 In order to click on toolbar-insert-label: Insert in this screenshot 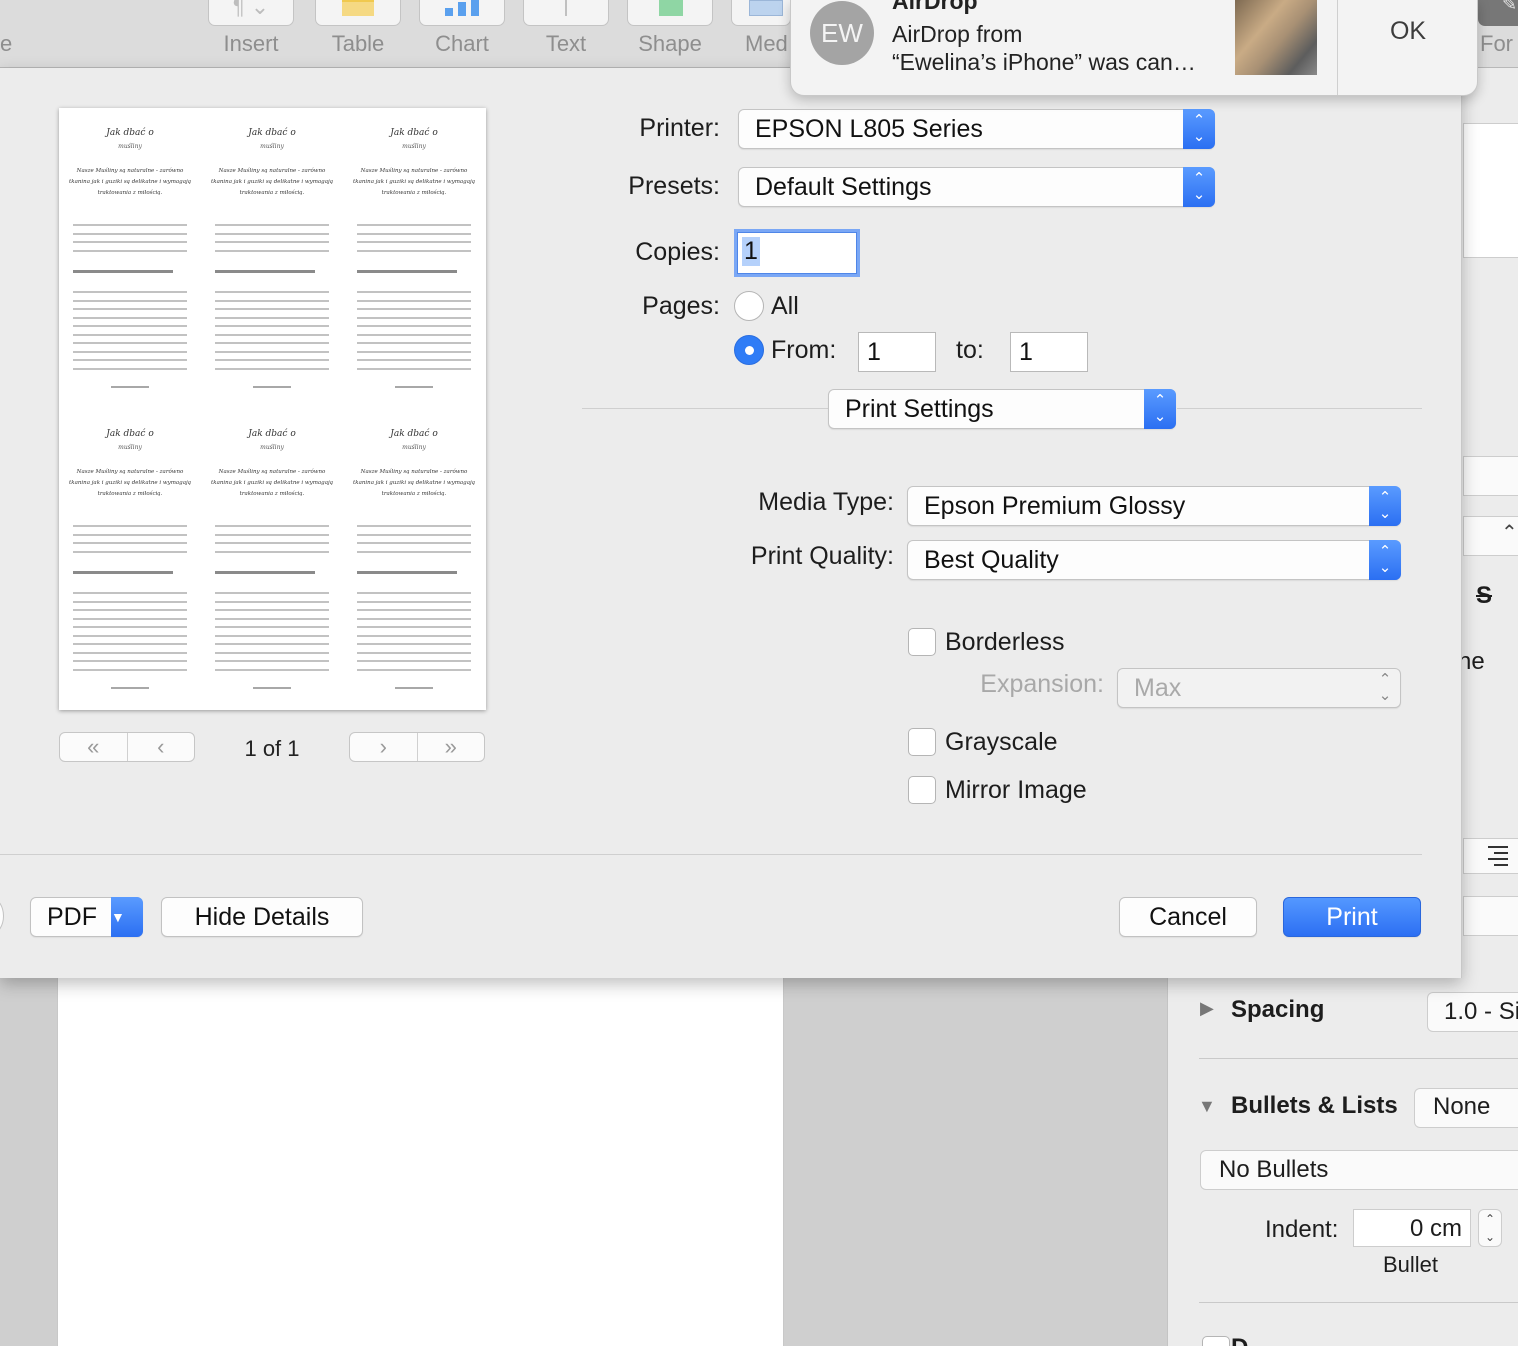, I will do `click(251, 43)`.